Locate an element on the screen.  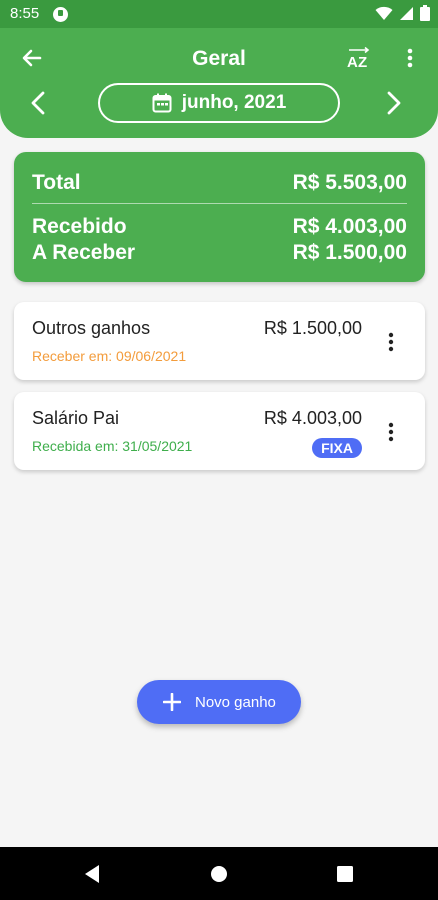
app-bar: Geral A Z junho, 2021 is located at coordinates (219, 83).